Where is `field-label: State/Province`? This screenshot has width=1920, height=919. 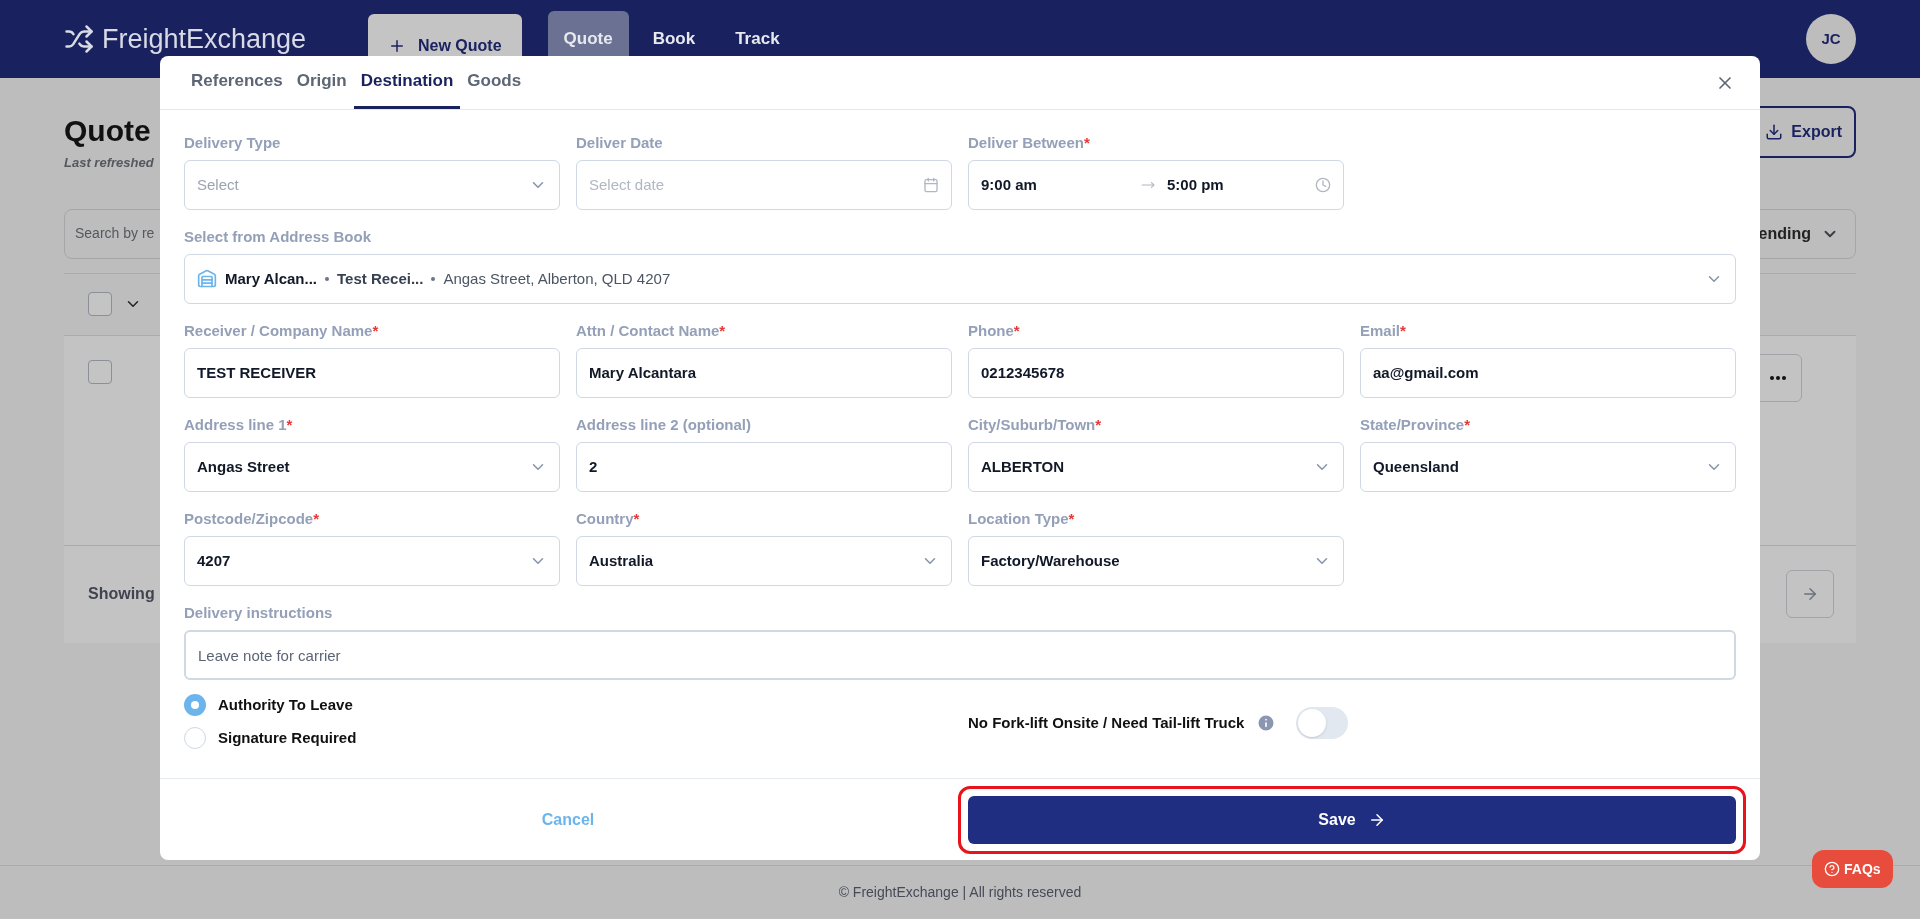 field-label: State/Province is located at coordinates (1412, 424).